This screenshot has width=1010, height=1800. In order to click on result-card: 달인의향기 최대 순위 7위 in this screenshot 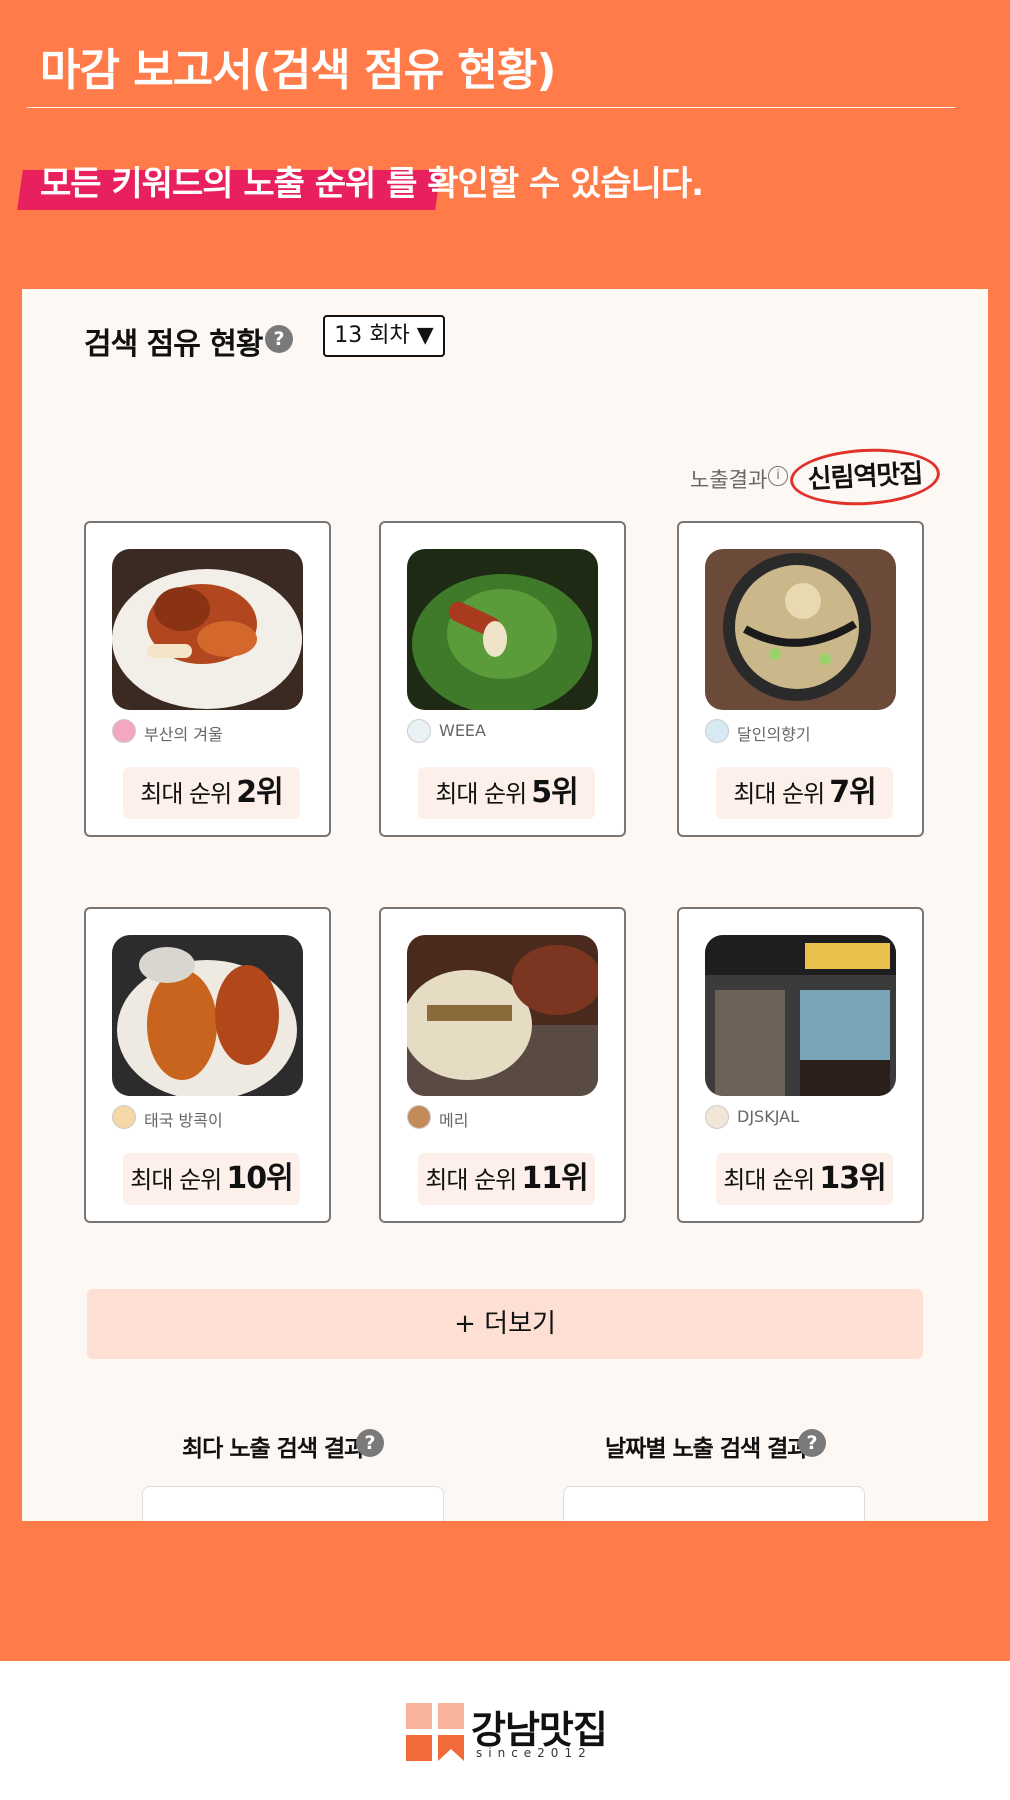, I will do `click(800, 679)`.